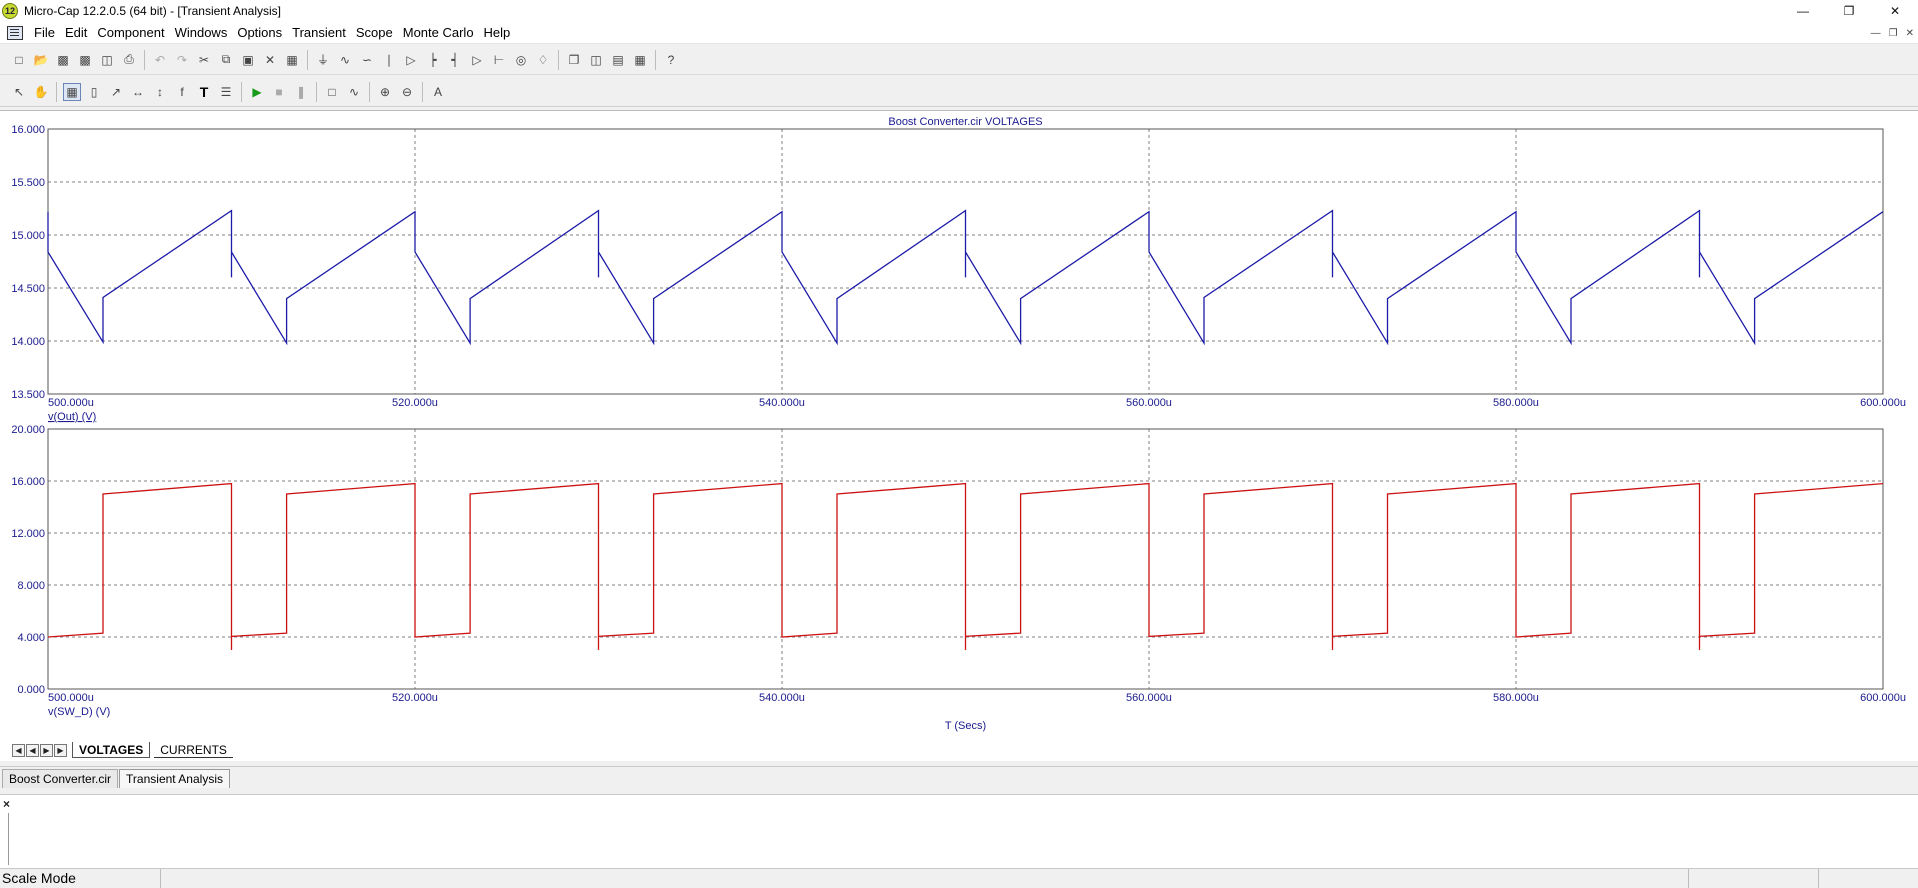 The image size is (1918, 888). Describe the element at coordinates (374, 32) in the screenshot. I see `menu-scope: Scope` at that location.